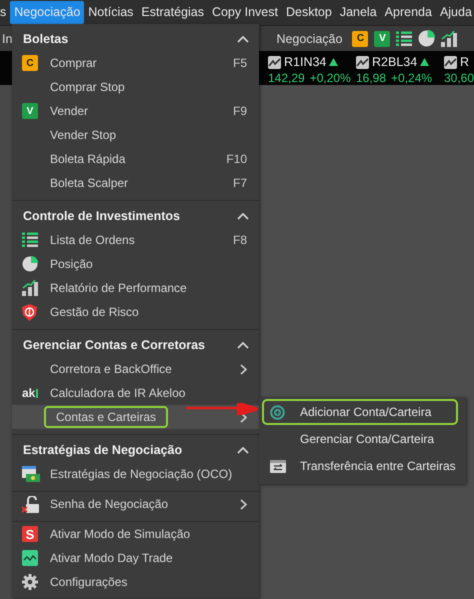  I want to click on menu-item-label: Senha de Negociação, so click(109, 504).